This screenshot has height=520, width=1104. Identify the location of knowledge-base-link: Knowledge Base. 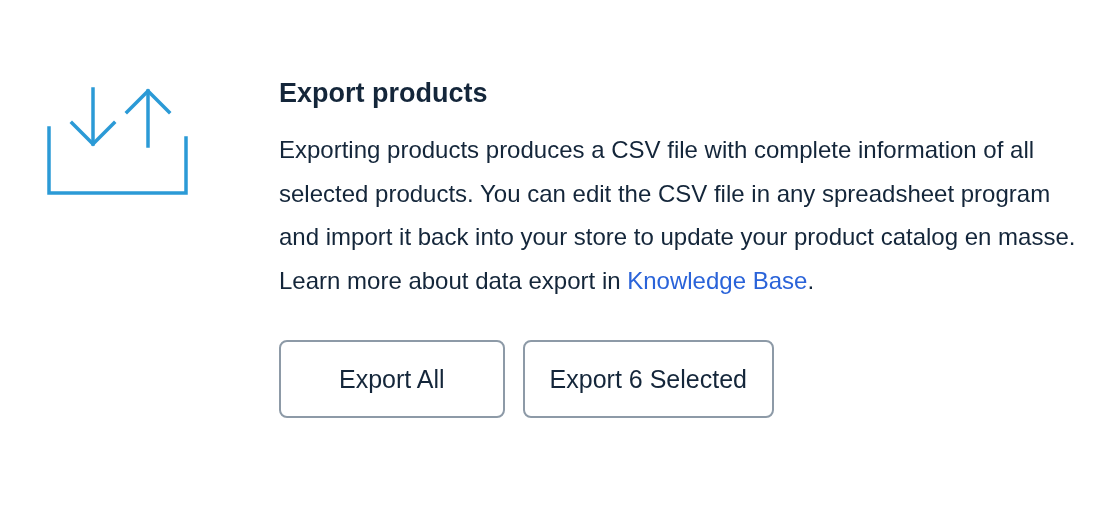
(717, 280).